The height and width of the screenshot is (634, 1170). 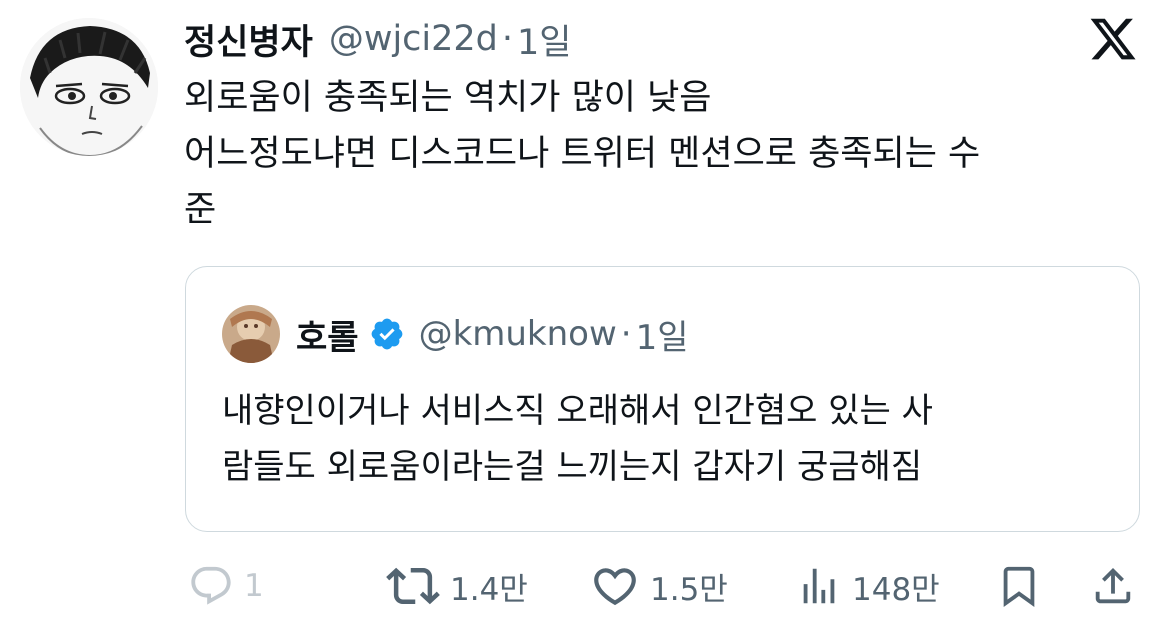 I want to click on reply-count: 1, so click(x=254, y=586).